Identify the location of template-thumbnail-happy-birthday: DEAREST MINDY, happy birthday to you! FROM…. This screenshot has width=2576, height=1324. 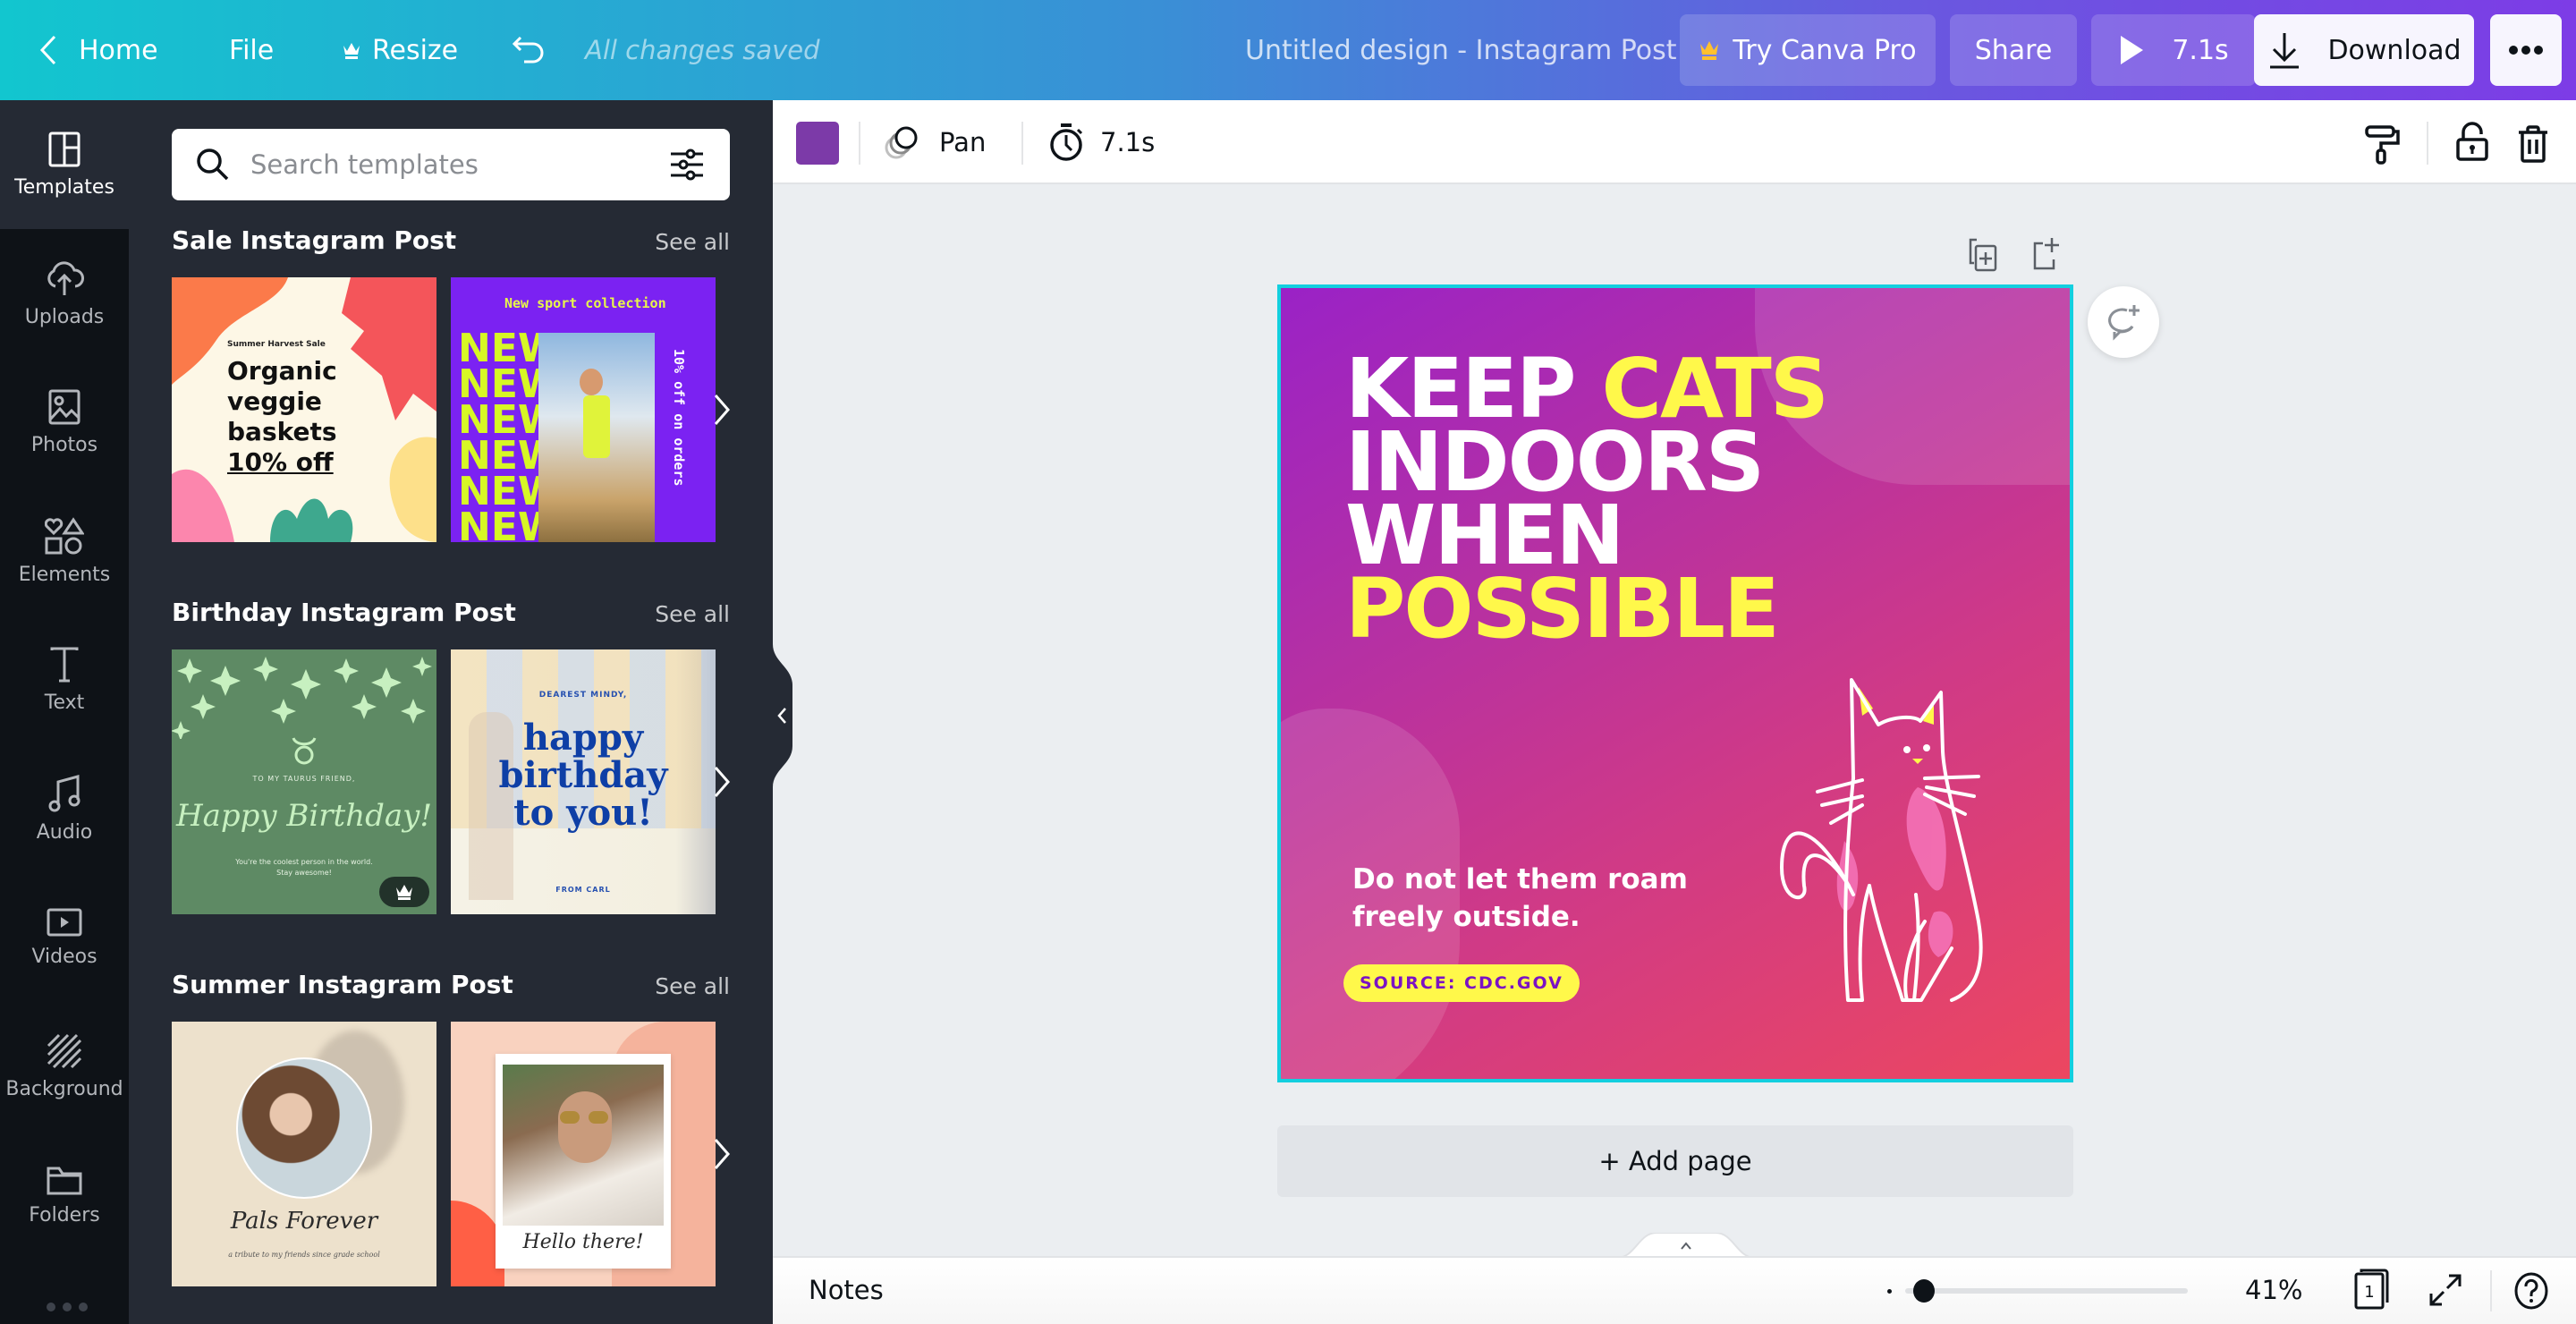
(583, 781).